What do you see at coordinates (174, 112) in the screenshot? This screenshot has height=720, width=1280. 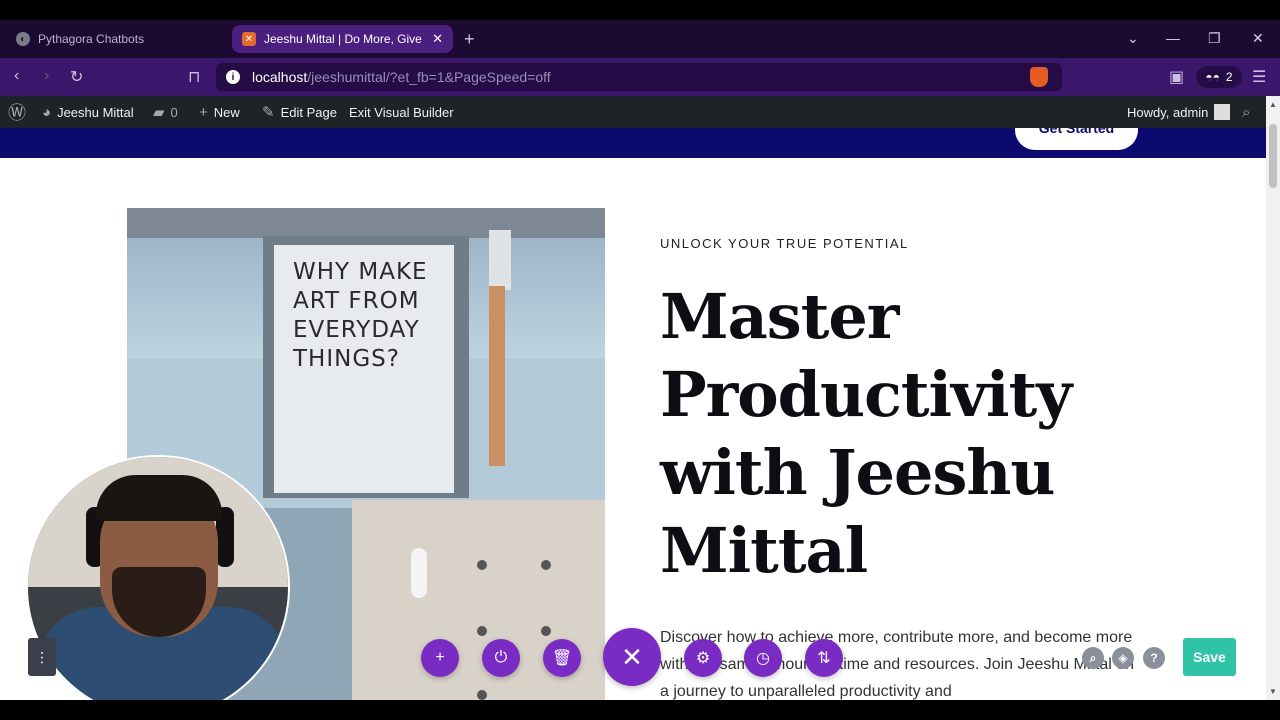 I see `comments-count: 0` at bounding box center [174, 112].